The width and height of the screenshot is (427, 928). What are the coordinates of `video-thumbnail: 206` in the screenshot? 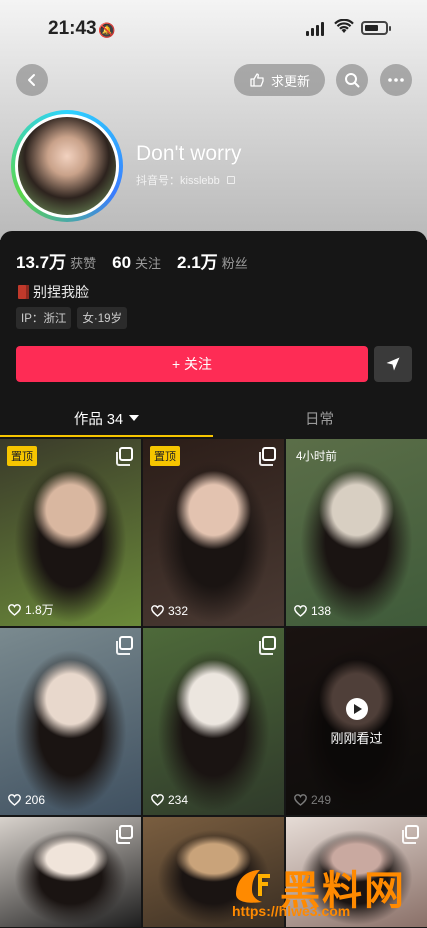 It's located at (70, 721).